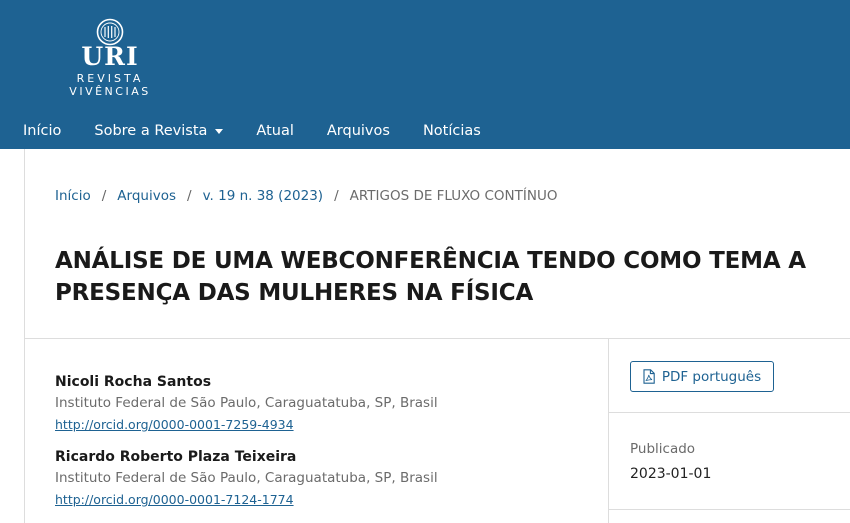 Image resolution: width=850 pixels, height=523 pixels. I want to click on file-pdf-icon, so click(649, 376).